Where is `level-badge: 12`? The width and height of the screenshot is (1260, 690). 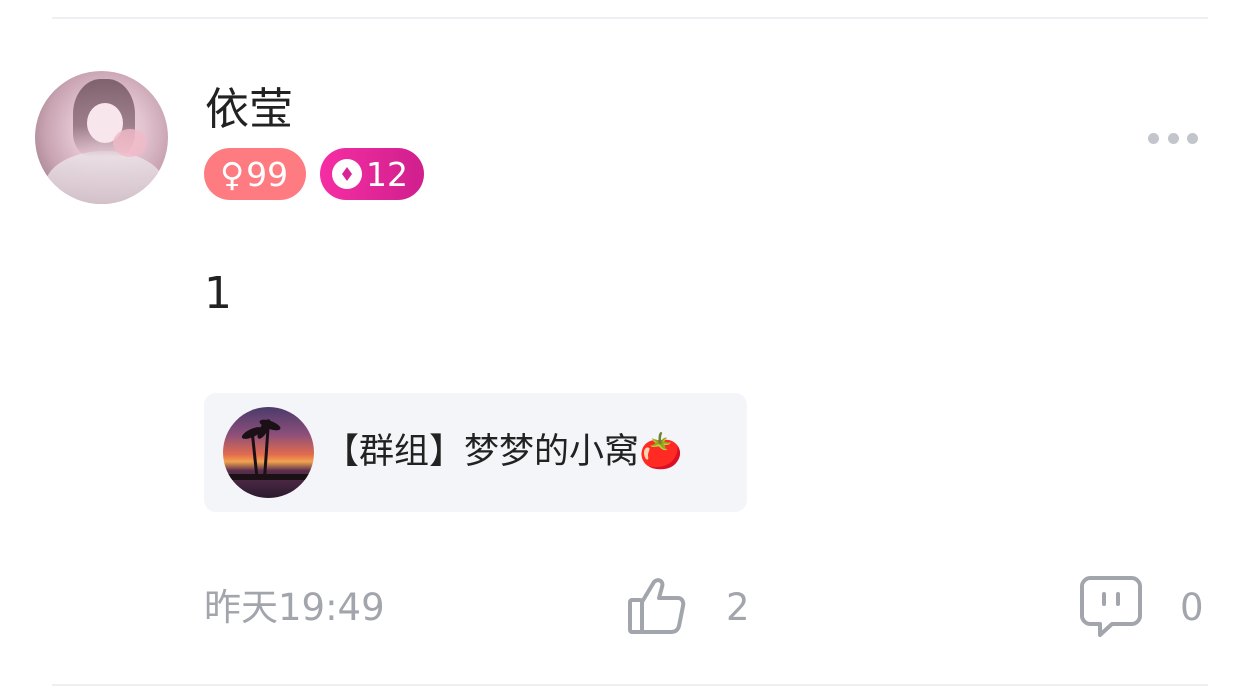
level-badge: 12 is located at coordinates (372, 174).